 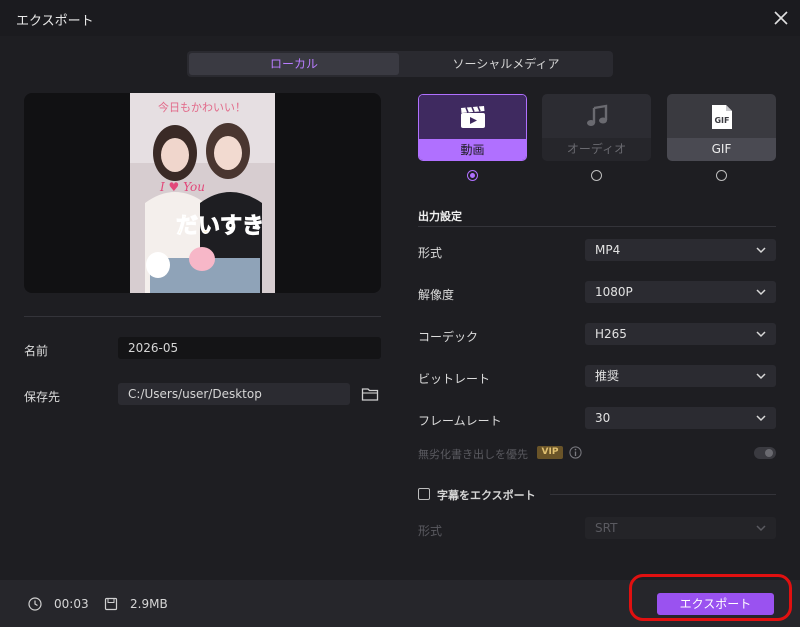 I want to click on gif-file-icon: GIF, so click(x=721, y=117).